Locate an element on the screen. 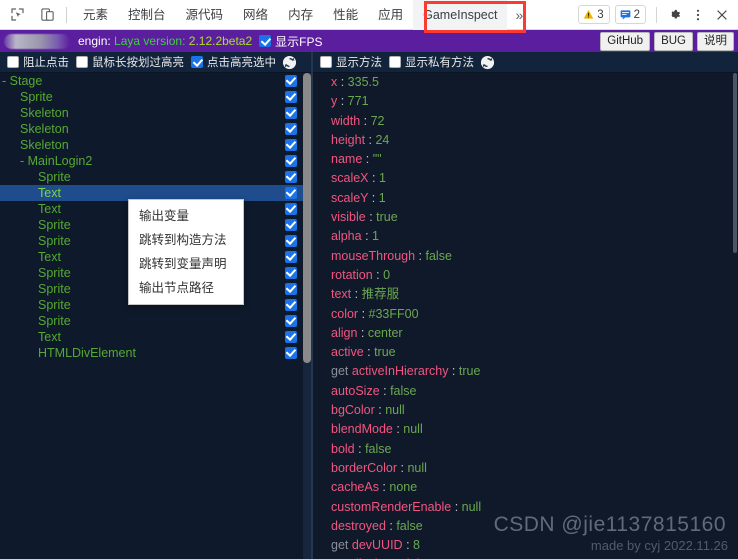 This screenshot has height=559, width=738. property-row: align : center is located at coordinates (522, 333).